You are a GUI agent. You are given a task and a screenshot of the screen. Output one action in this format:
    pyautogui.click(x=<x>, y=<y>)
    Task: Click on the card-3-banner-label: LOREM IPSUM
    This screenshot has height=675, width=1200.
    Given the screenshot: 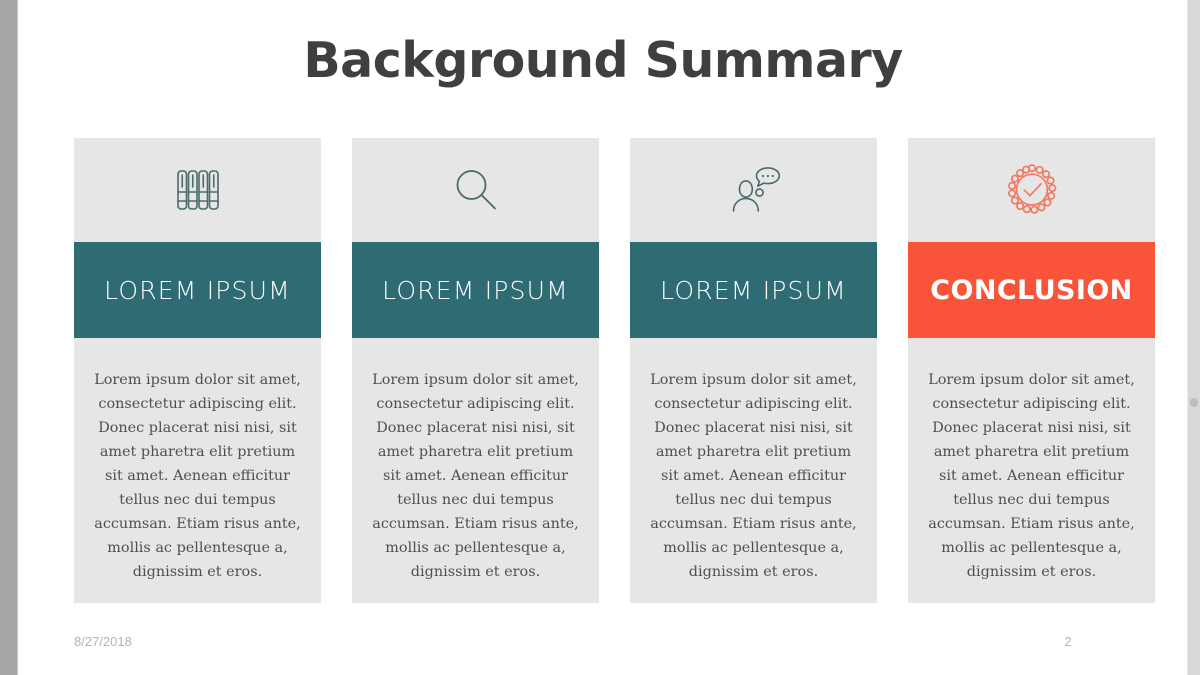 What is the action you would take?
    pyautogui.click(x=753, y=290)
    